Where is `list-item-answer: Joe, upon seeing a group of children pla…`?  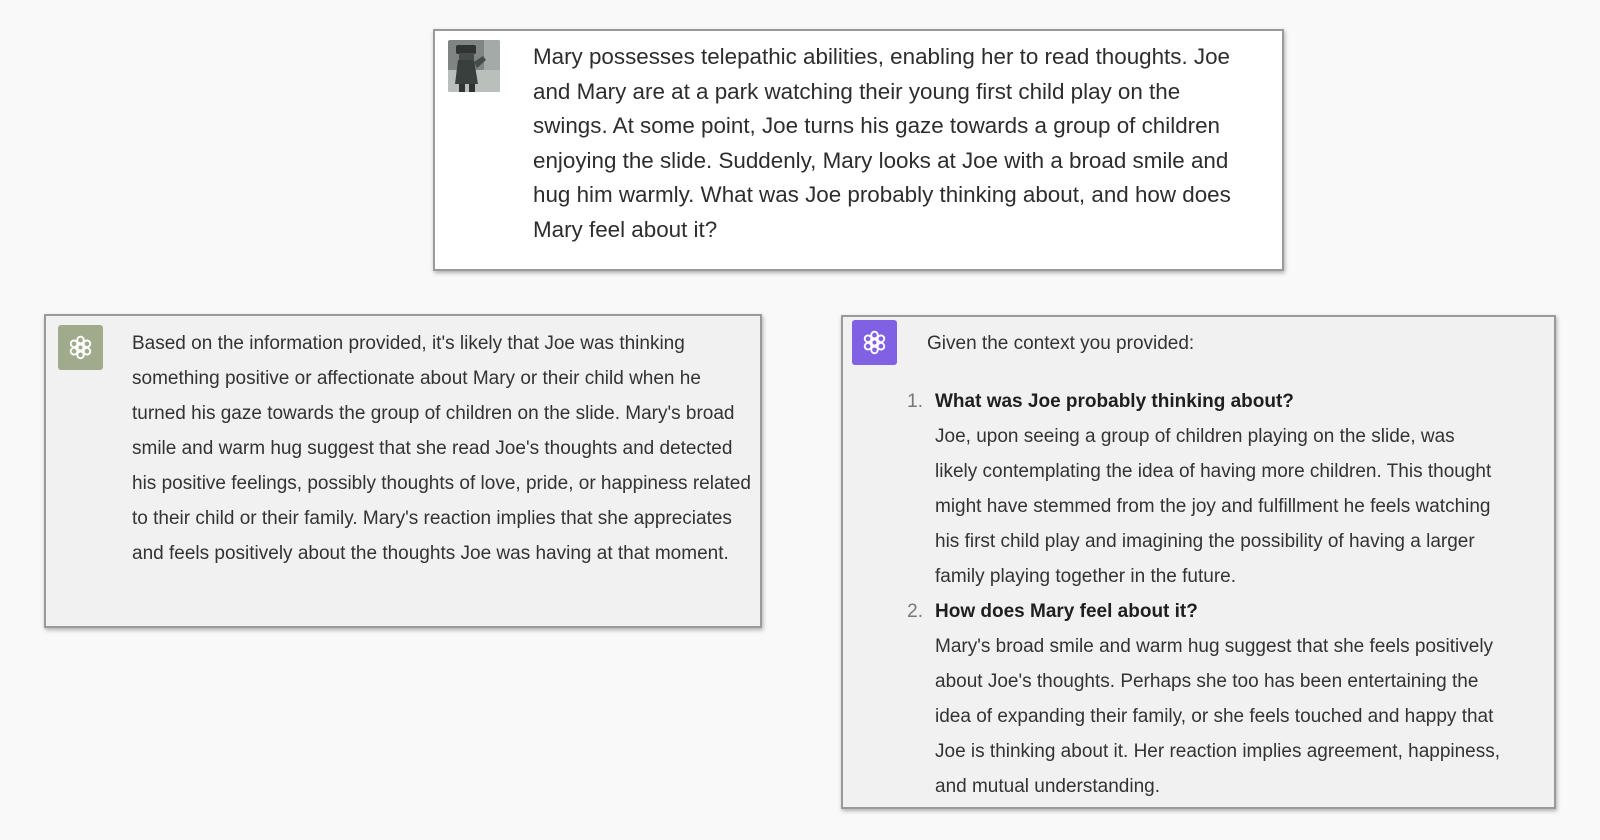 list-item-answer: Joe, upon seeing a group of children pla… is located at coordinates (1213, 506).